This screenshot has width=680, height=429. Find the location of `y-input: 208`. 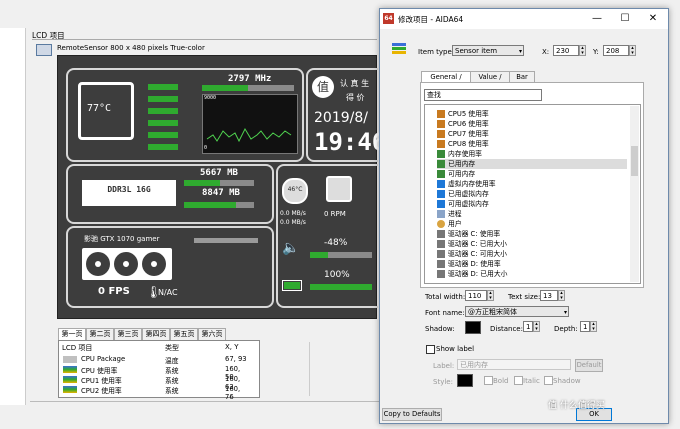

y-input: 208 is located at coordinates (616, 50).